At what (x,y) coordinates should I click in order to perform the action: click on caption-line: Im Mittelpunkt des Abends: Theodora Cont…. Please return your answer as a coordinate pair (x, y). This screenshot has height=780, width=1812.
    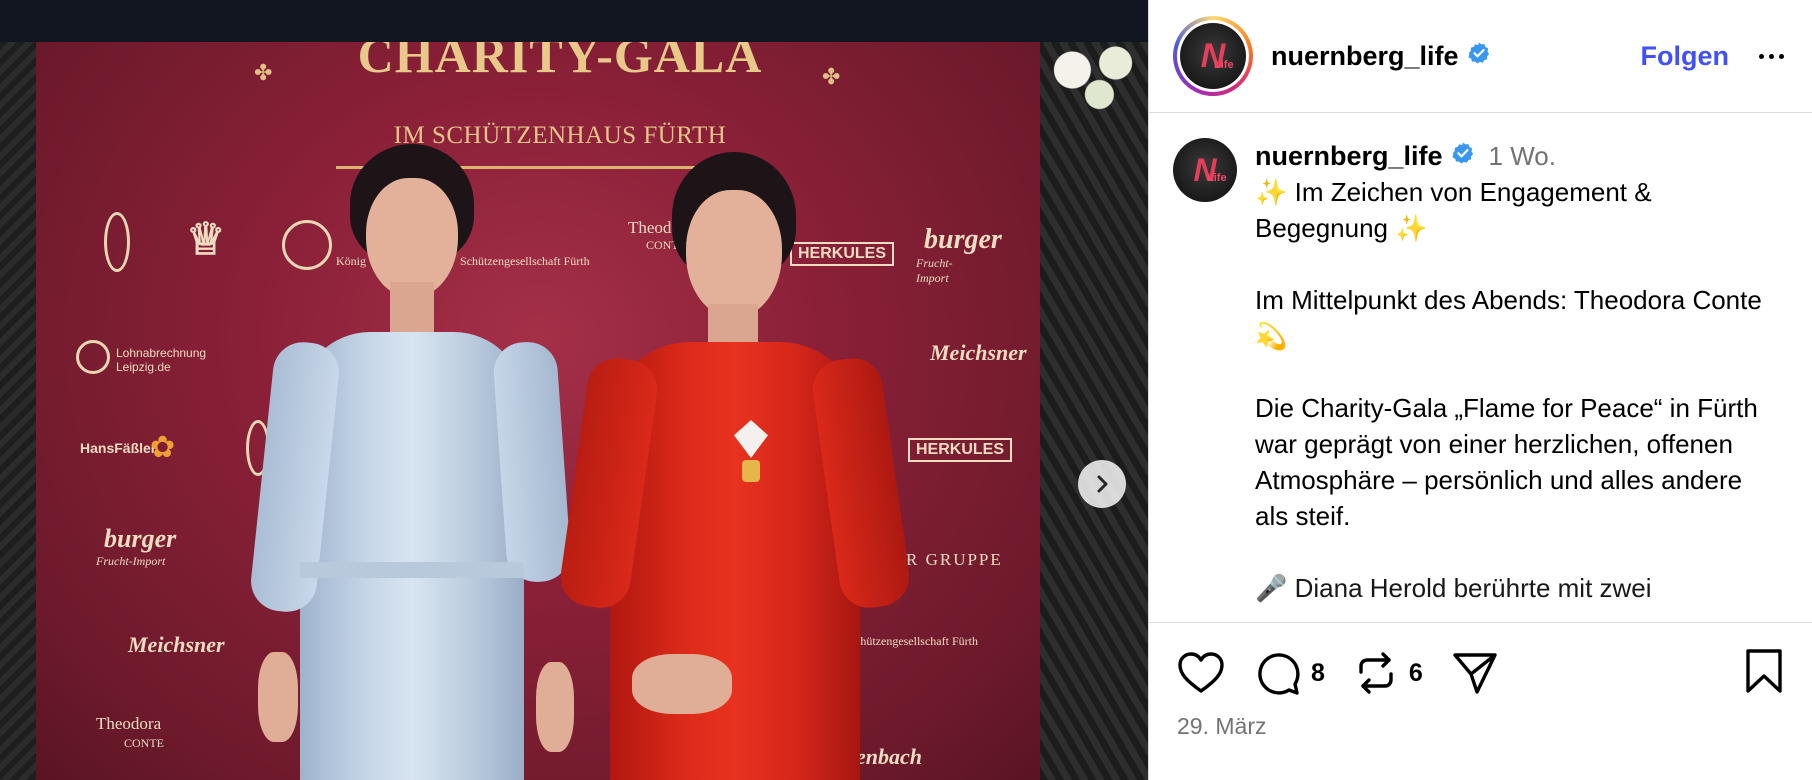
    Looking at the image, I should click on (1512, 318).